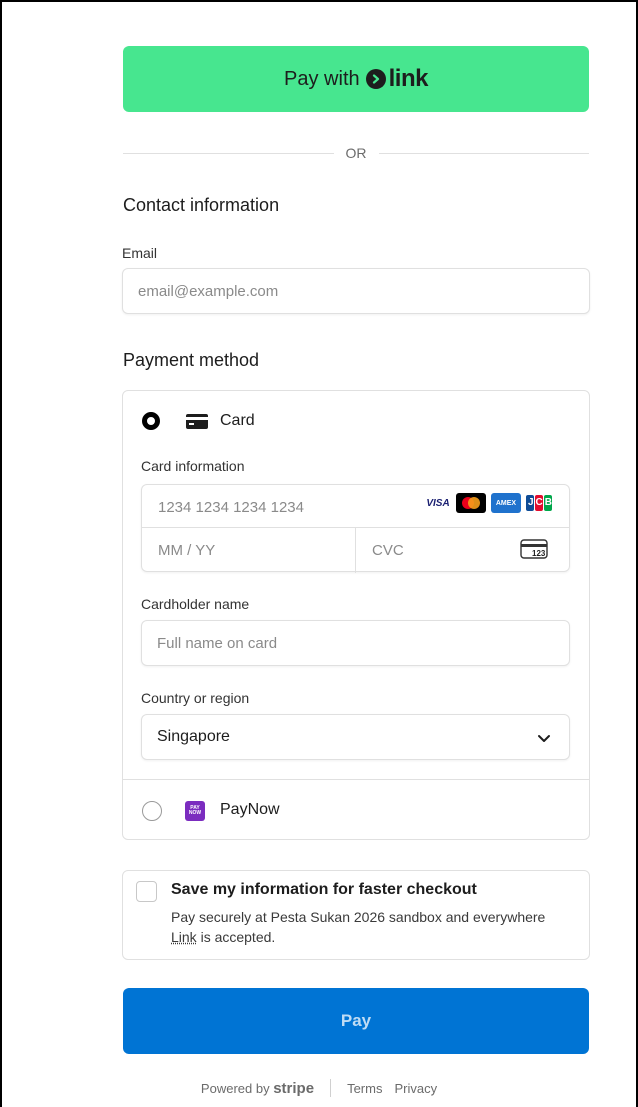 The image size is (638, 1107). What do you see at coordinates (140, 253) in the screenshot?
I see `email-label: Email` at bounding box center [140, 253].